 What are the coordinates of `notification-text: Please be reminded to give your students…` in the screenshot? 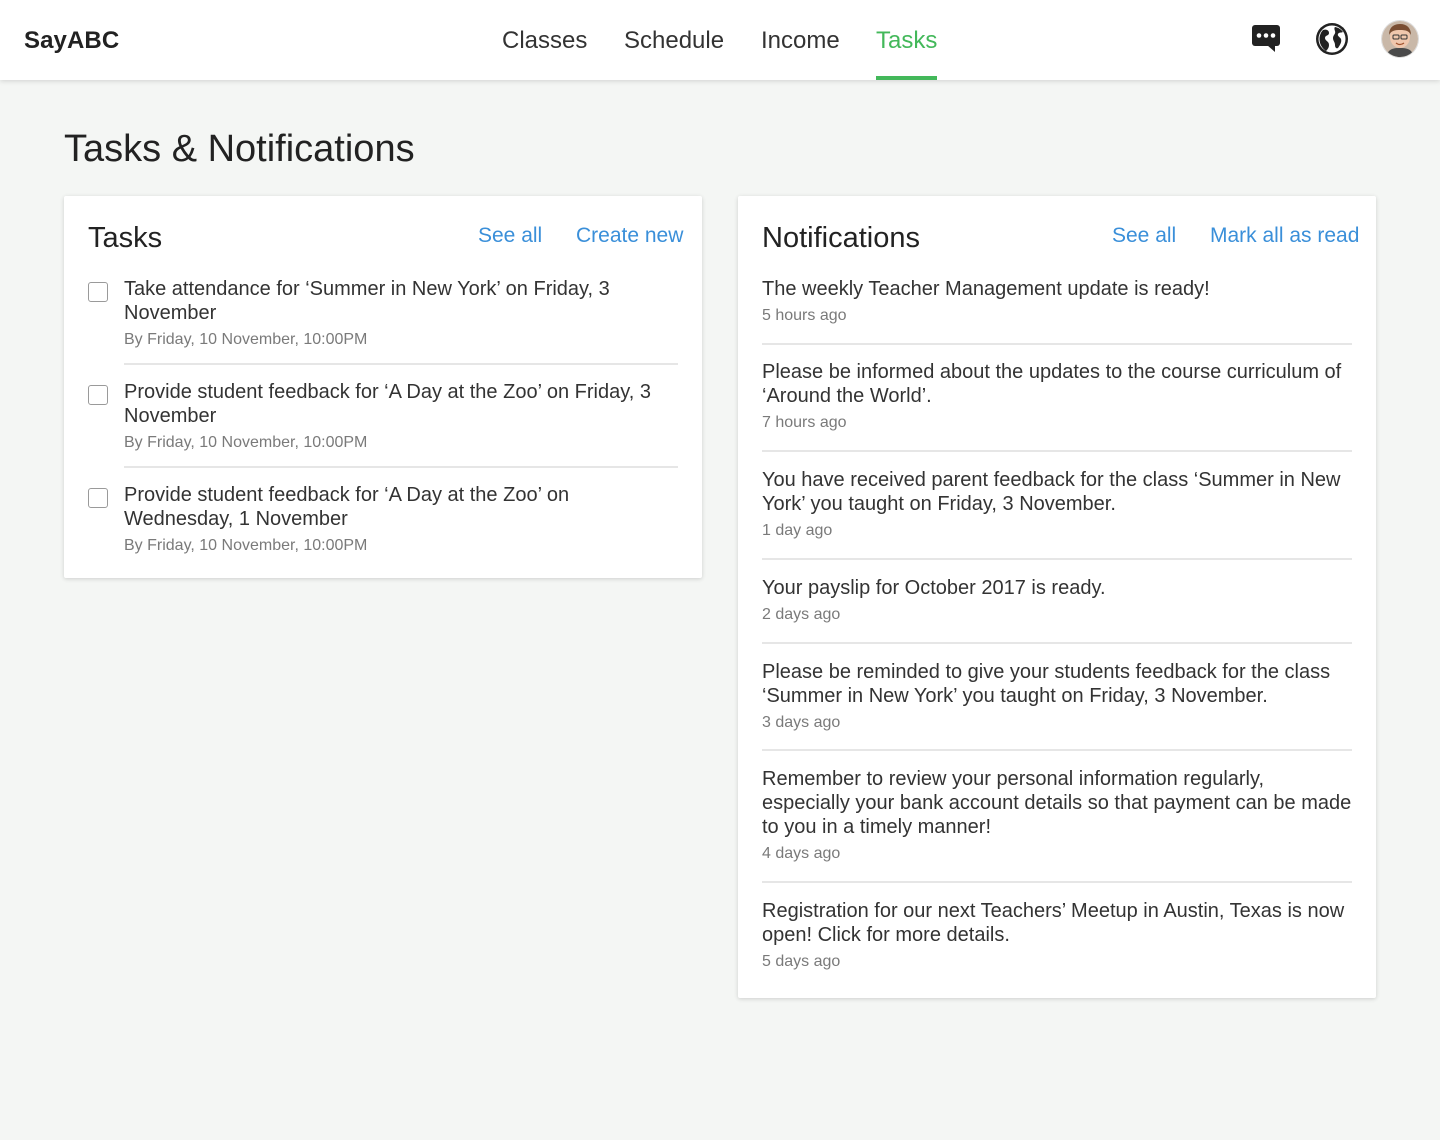 It's located at (1046, 684).